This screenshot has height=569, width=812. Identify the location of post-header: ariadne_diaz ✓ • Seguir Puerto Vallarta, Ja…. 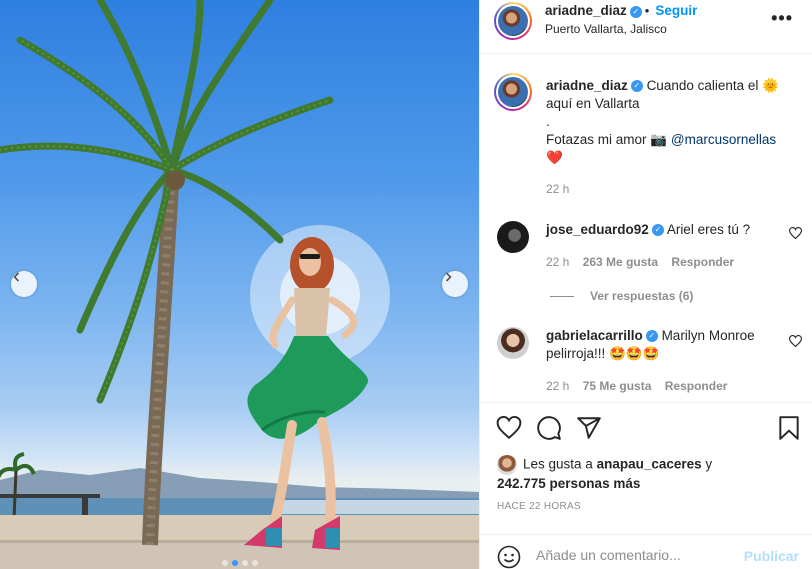
(646, 27).